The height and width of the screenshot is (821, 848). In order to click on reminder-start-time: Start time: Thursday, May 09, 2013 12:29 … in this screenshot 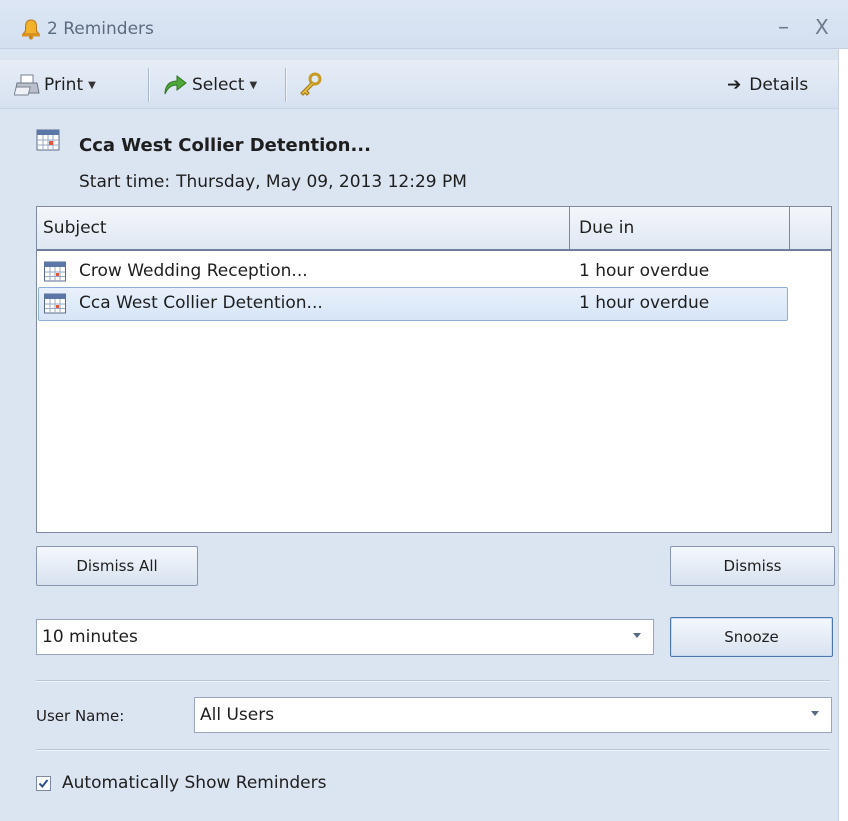, I will do `click(273, 182)`.